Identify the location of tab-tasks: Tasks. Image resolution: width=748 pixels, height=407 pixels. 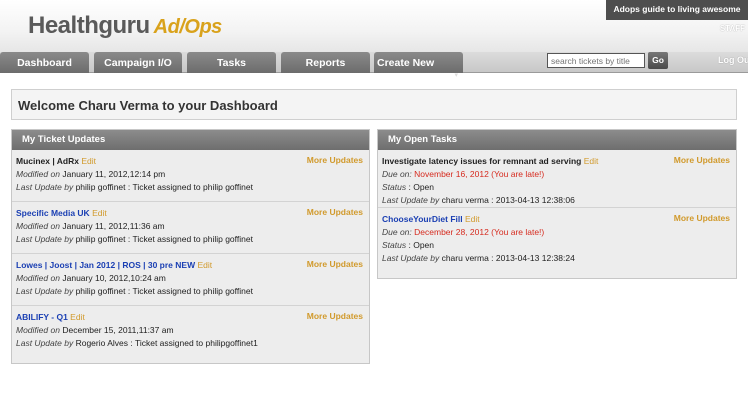
(231, 62).